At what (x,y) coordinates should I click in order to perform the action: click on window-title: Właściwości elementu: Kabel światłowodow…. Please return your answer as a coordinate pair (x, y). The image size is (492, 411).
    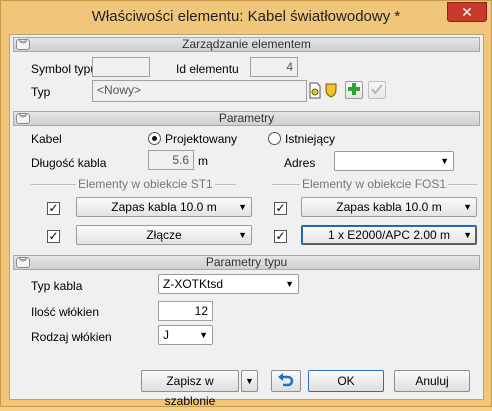
    Looking at the image, I should click on (246, 16).